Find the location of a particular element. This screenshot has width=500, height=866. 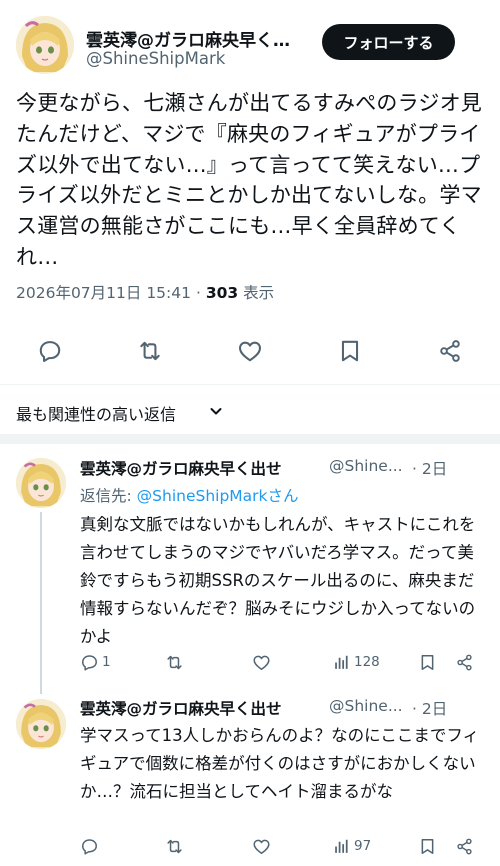

thread-line is located at coordinates (41, 603).